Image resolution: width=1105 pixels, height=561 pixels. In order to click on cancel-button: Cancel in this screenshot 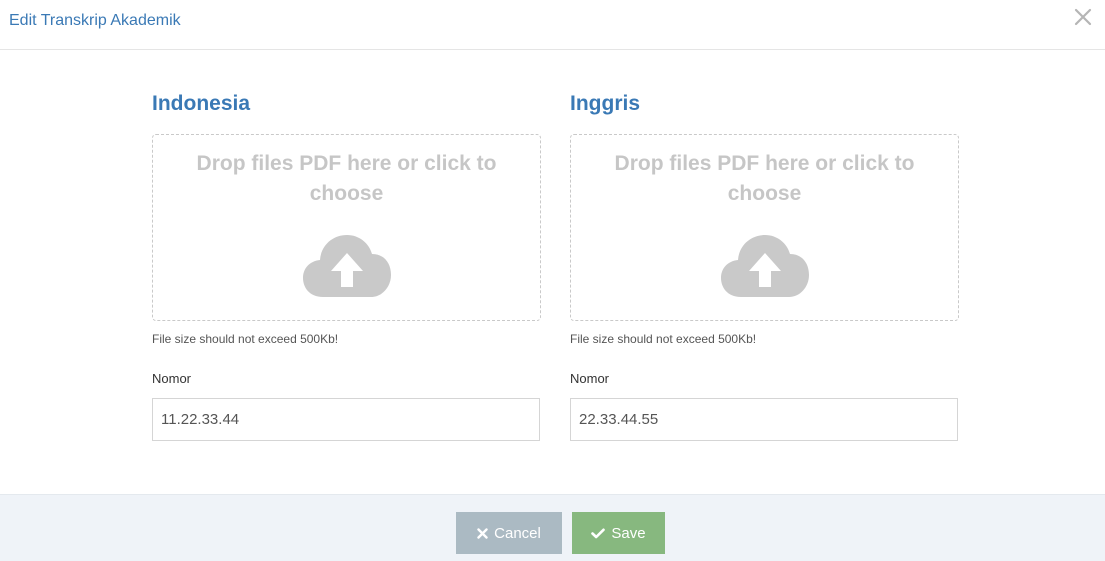, I will do `click(509, 533)`.